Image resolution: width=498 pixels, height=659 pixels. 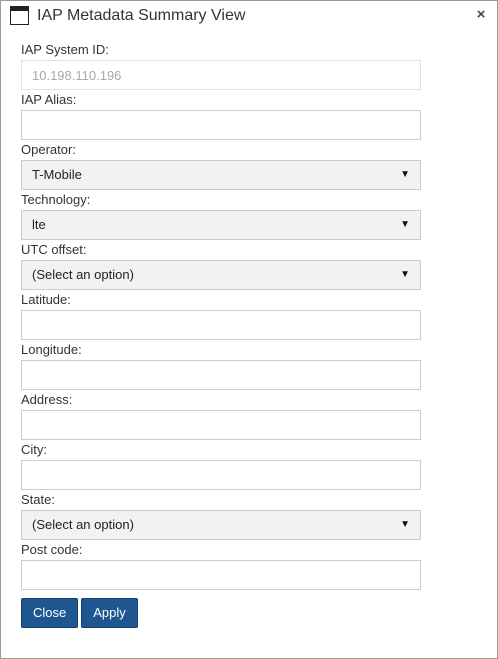 I want to click on utc-offset-select: (Select an option) ▼, so click(x=221, y=275).